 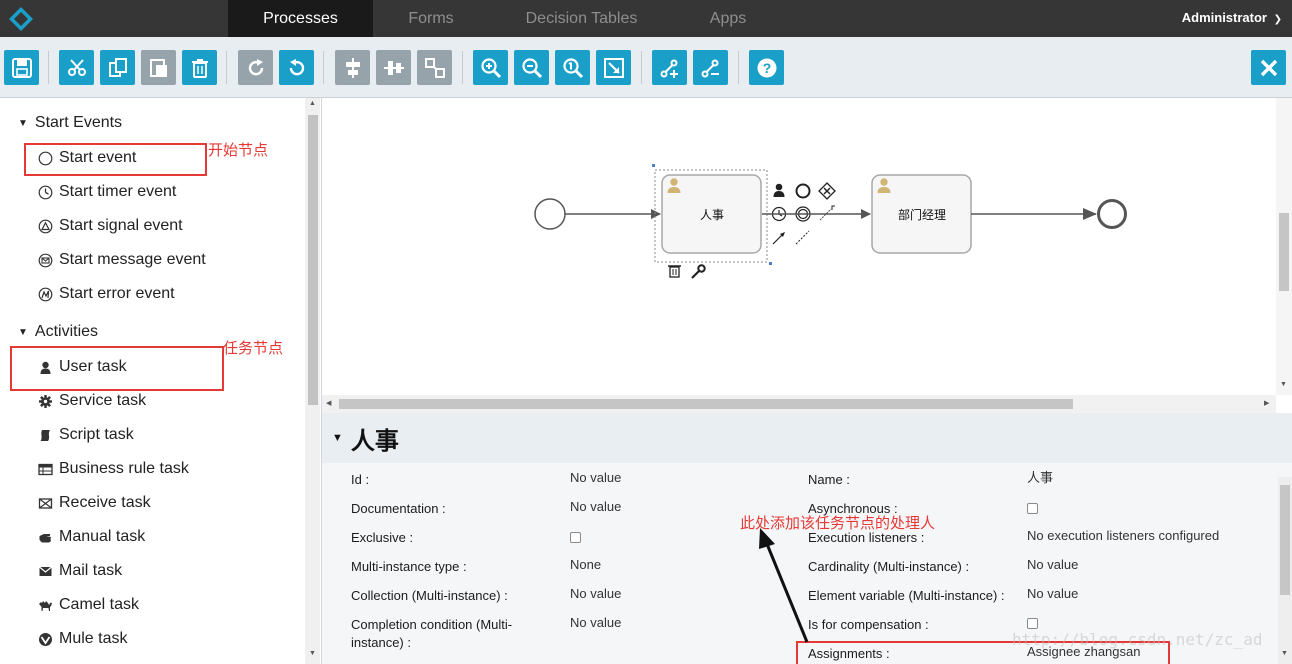 What do you see at coordinates (575, 537) in the screenshot?
I see `exclusive-checkbox` at bounding box center [575, 537].